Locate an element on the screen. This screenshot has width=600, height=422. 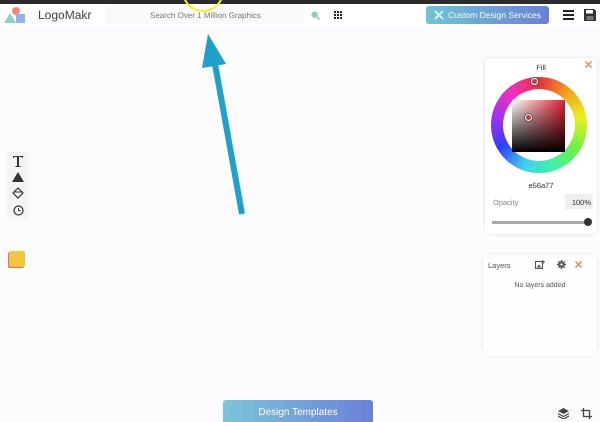
color-swatch is located at coordinates (17, 259).